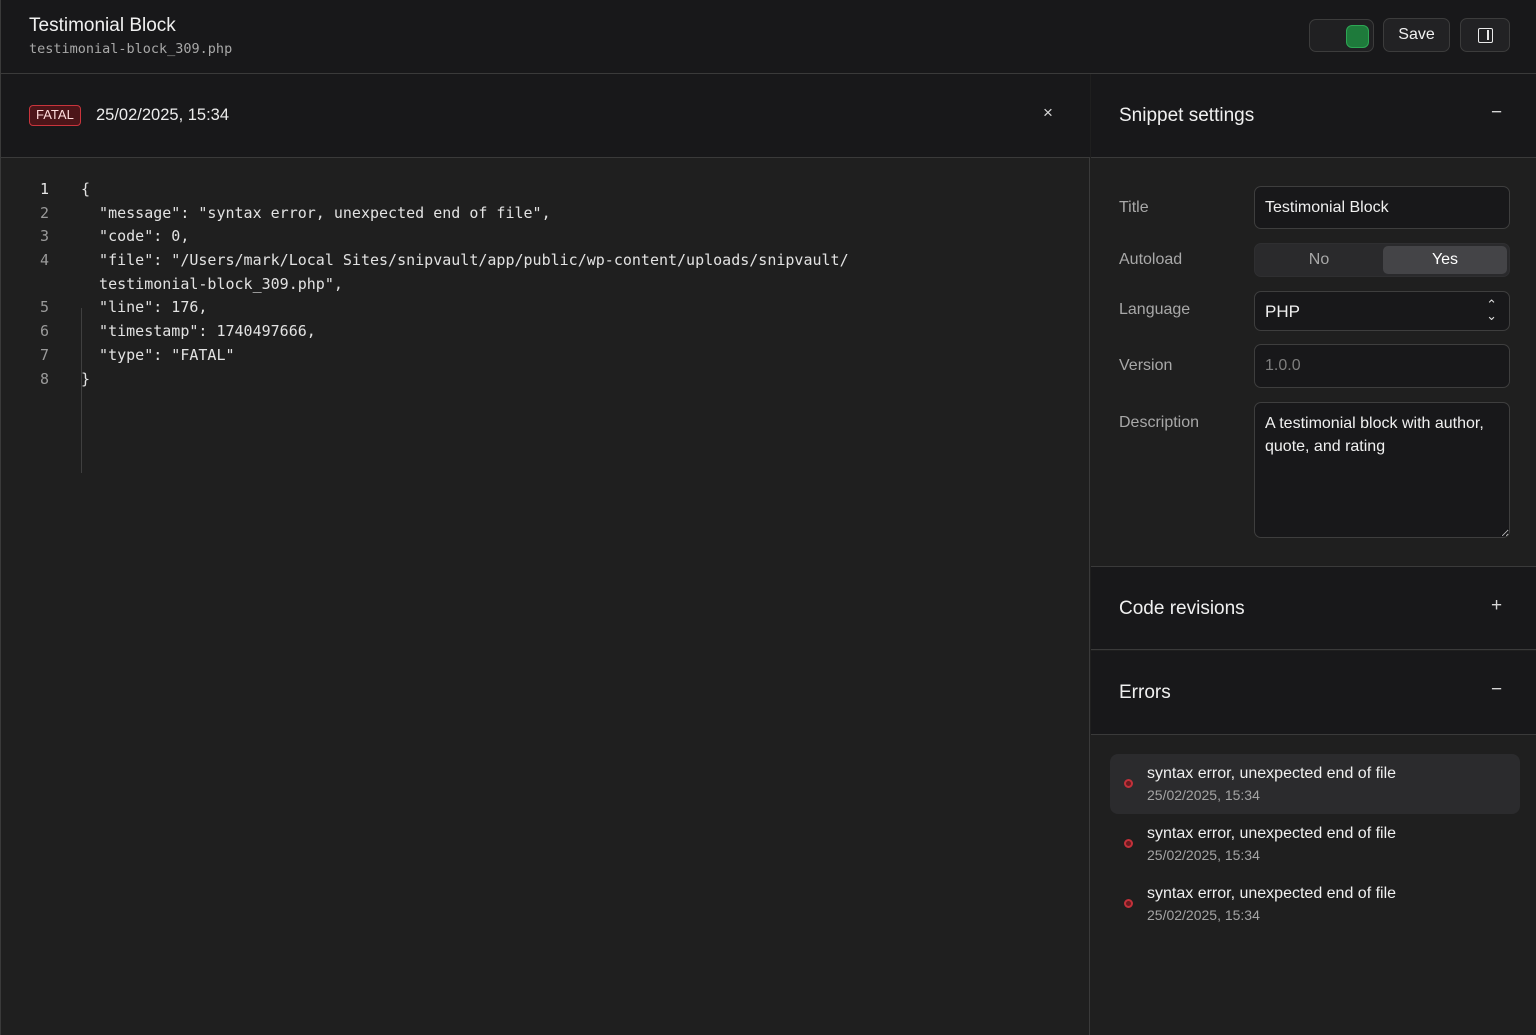 This screenshot has height=1035, width=1536. I want to click on line-number: 2, so click(44, 212).